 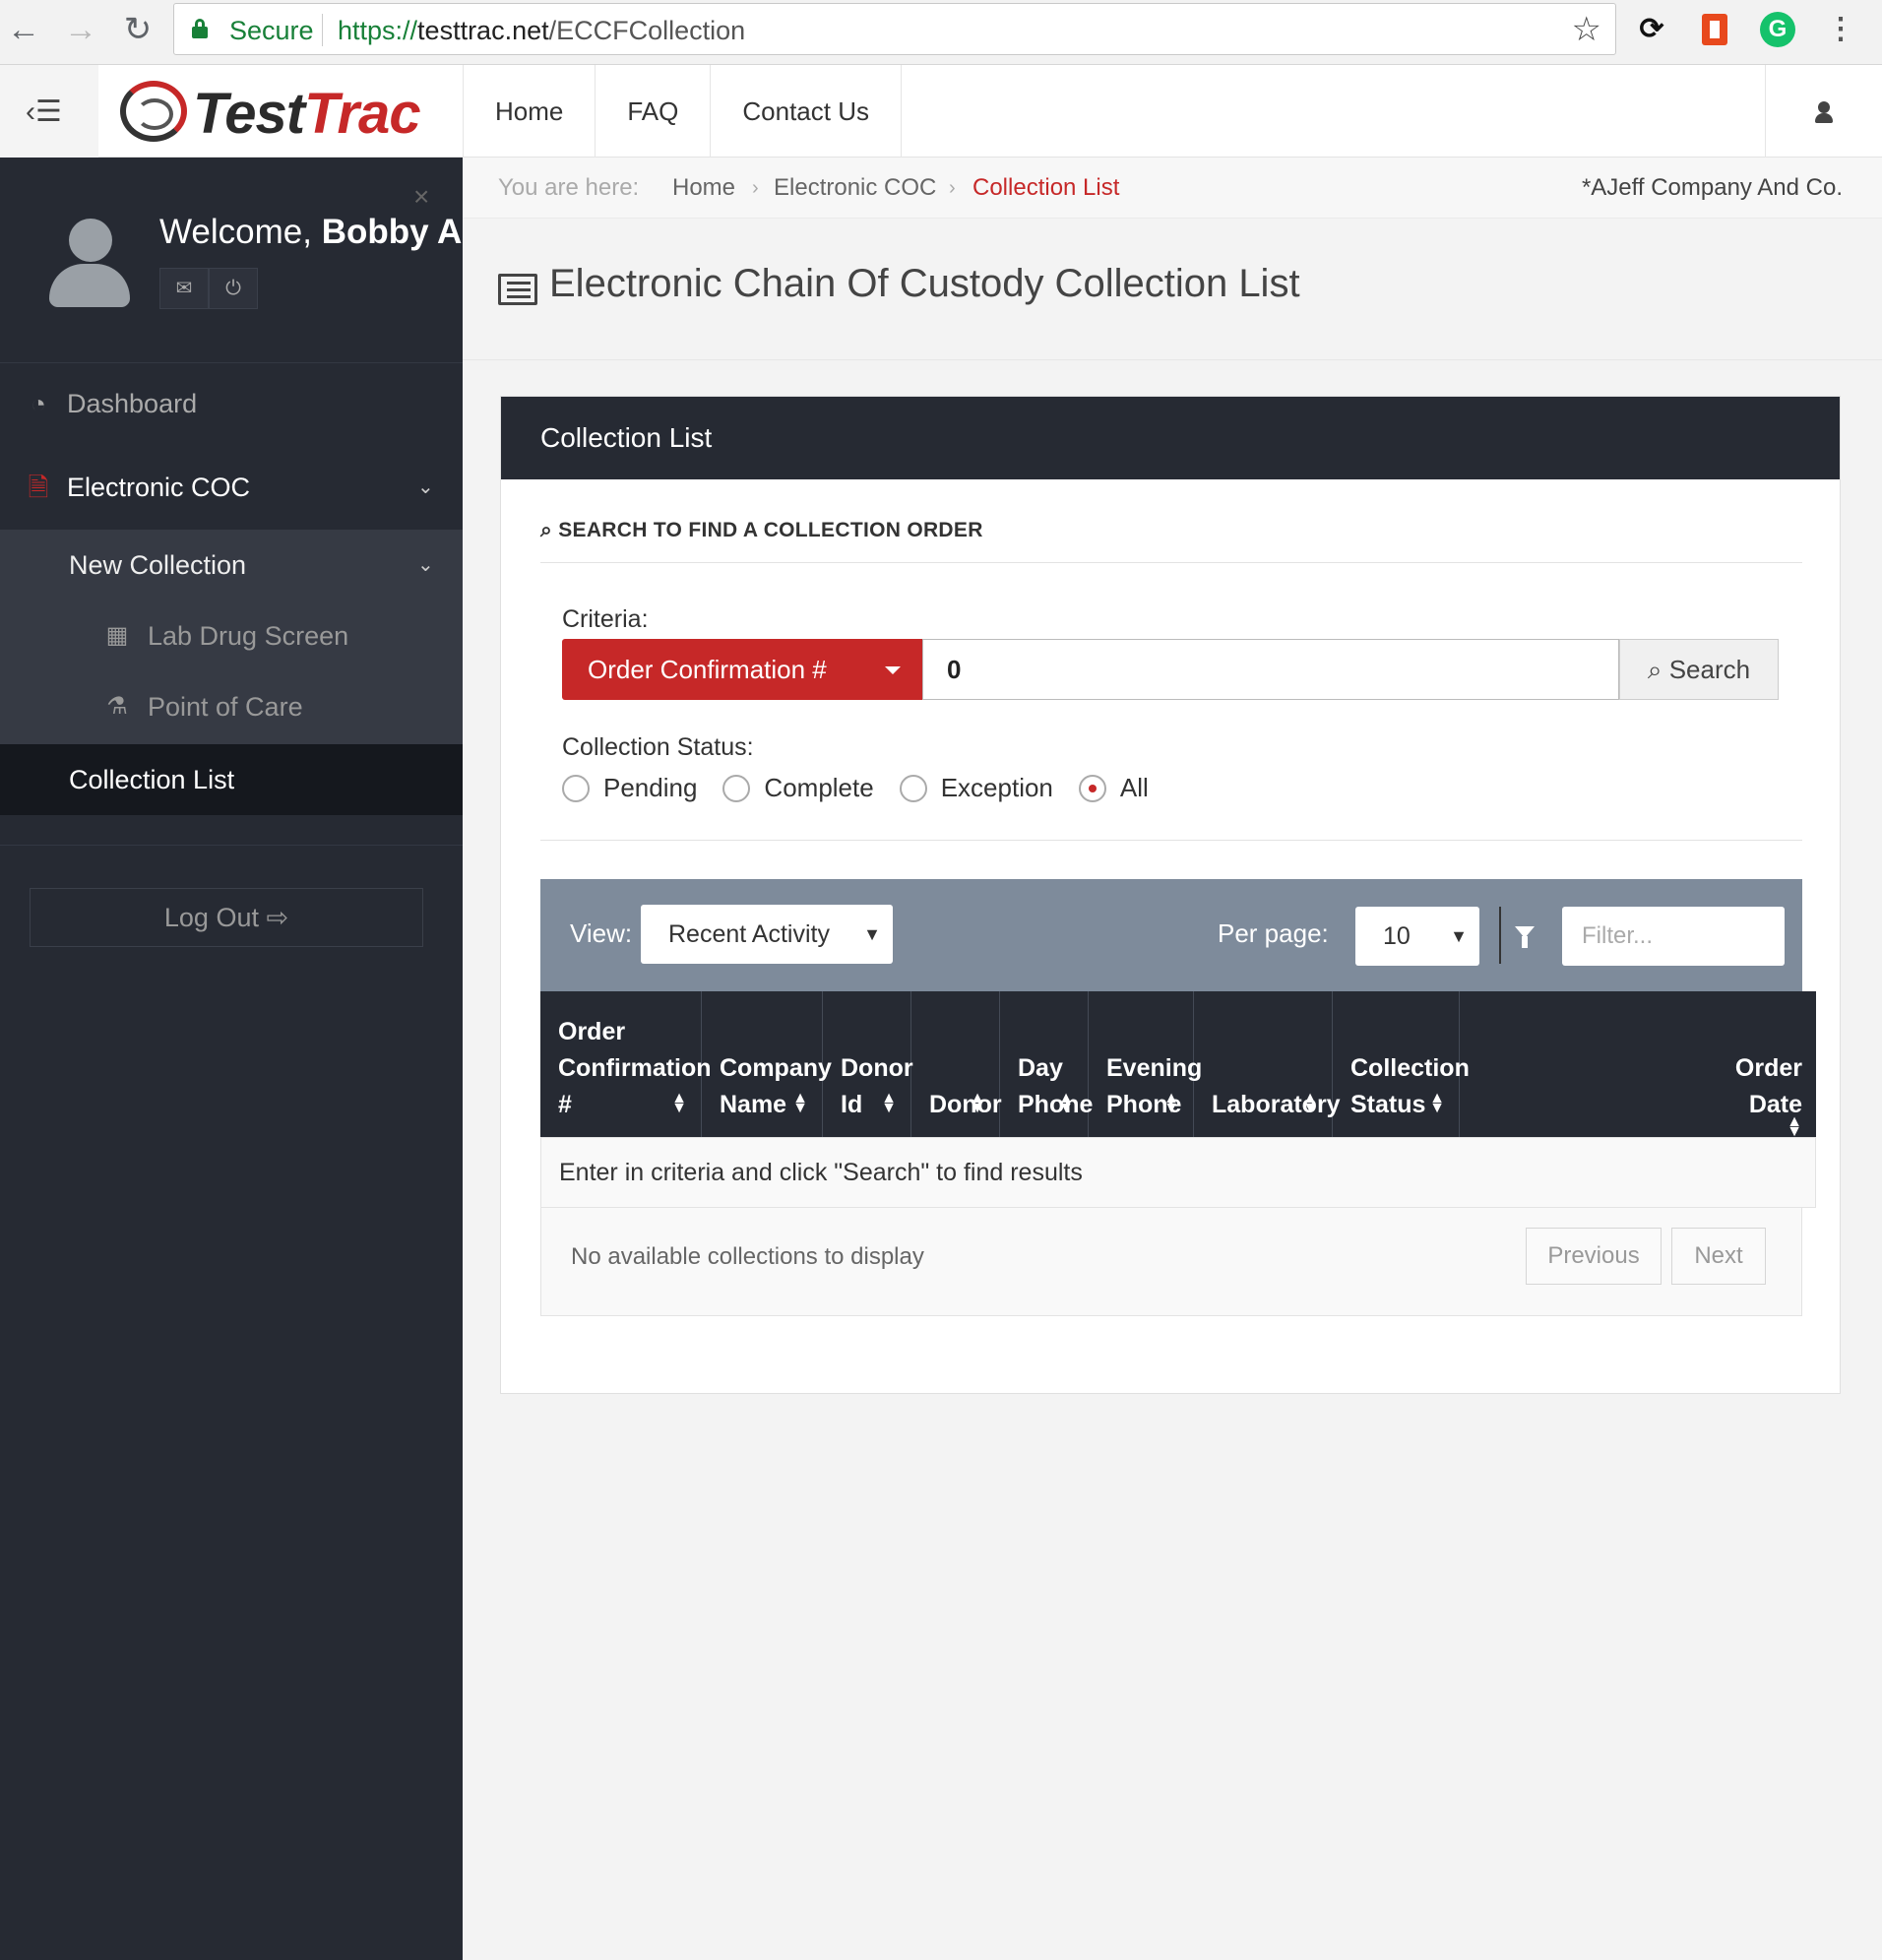 I want to click on sidebar-item-electronic-coc: 🗎 Electronic COC ⌄, so click(x=231, y=487).